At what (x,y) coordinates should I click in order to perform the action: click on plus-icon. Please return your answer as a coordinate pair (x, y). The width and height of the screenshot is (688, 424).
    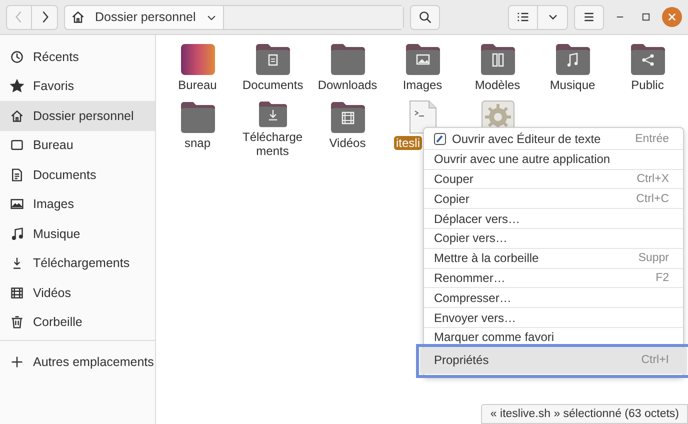
    Looking at the image, I should click on (17, 361).